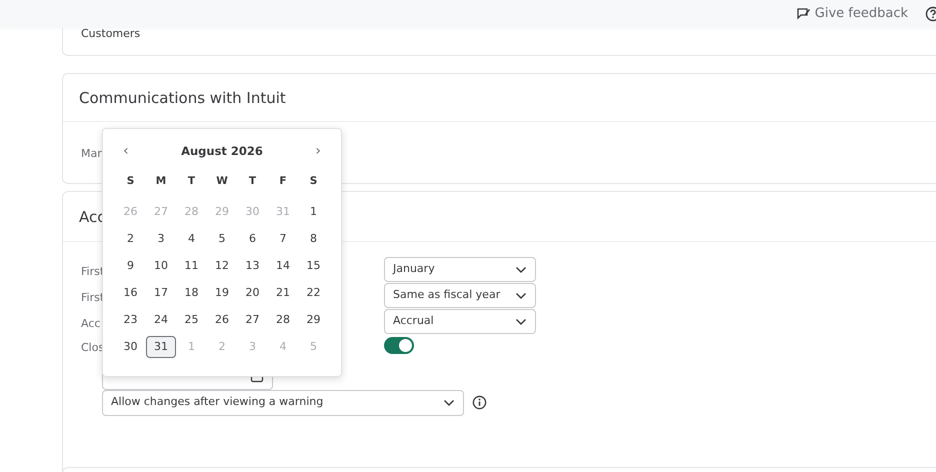 The width and height of the screenshot is (936, 472). Describe the element at coordinates (90, 323) in the screenshot. I see `setting-label: Acc` at that location.